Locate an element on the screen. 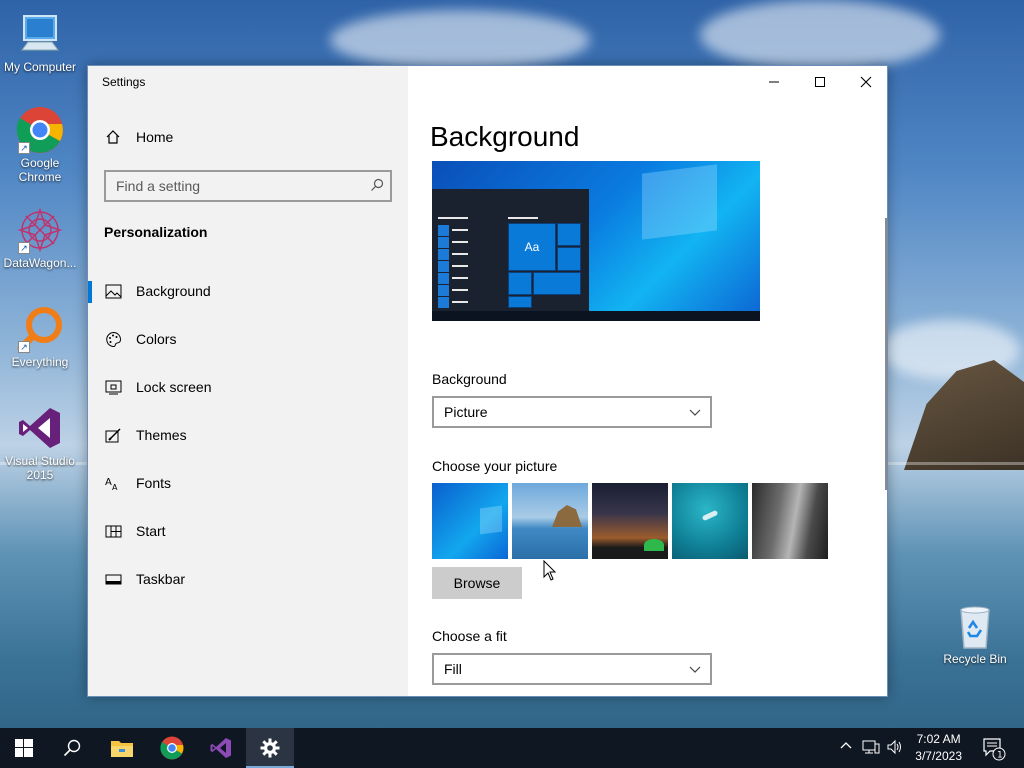  desktop-icon-visual-studio: Visual Studio 2015 is located at coordinates (40, 443).